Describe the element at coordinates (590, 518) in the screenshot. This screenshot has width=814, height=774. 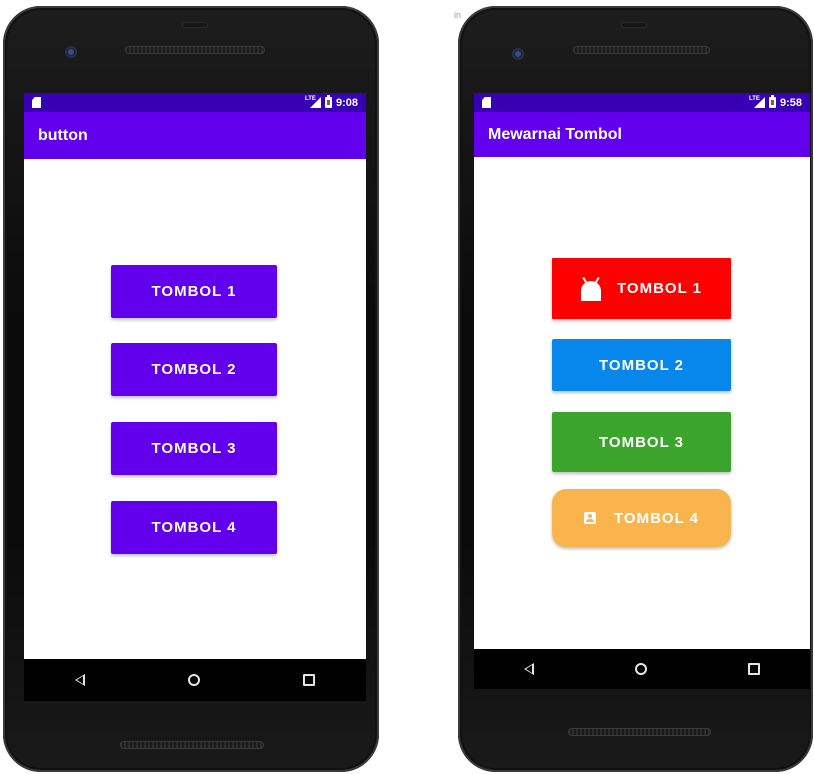
I see `contact-icon` at that location.